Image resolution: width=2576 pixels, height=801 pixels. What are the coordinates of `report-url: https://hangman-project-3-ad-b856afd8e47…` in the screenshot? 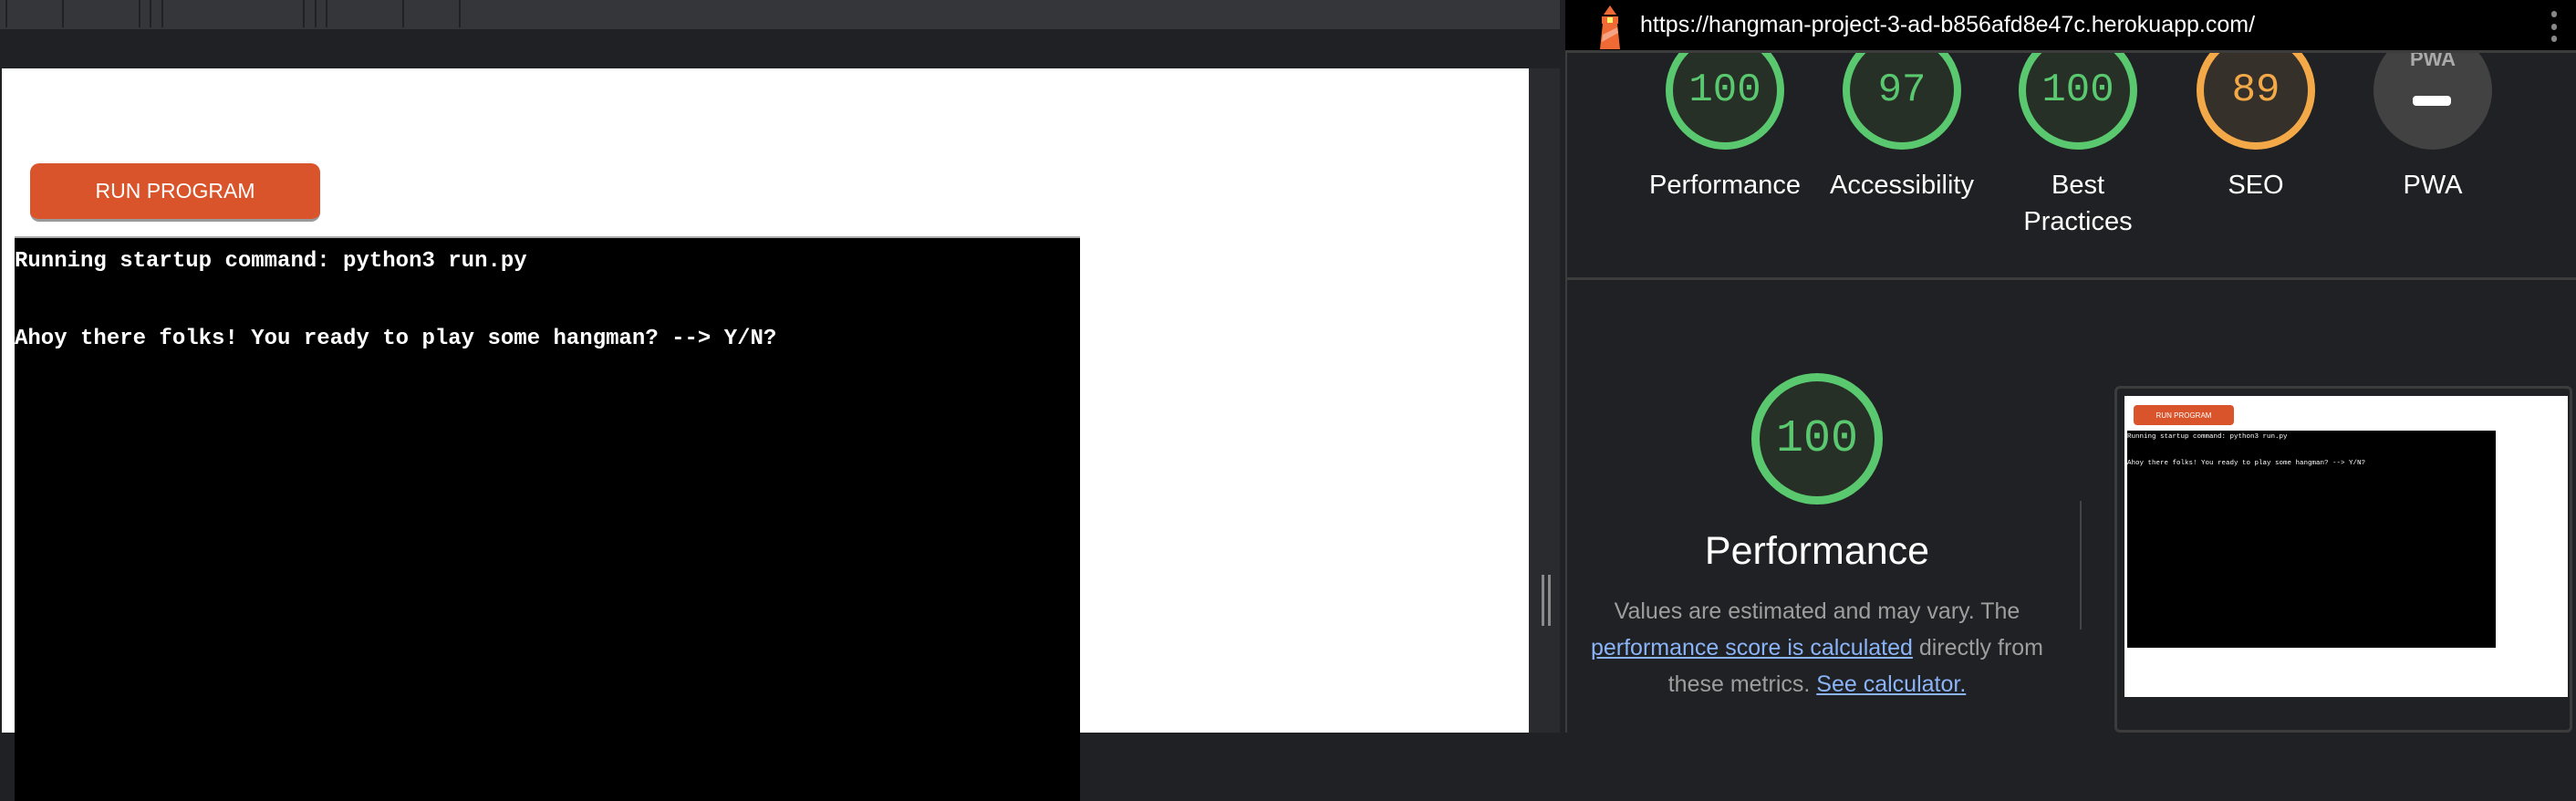 It's located at (1947, 25).